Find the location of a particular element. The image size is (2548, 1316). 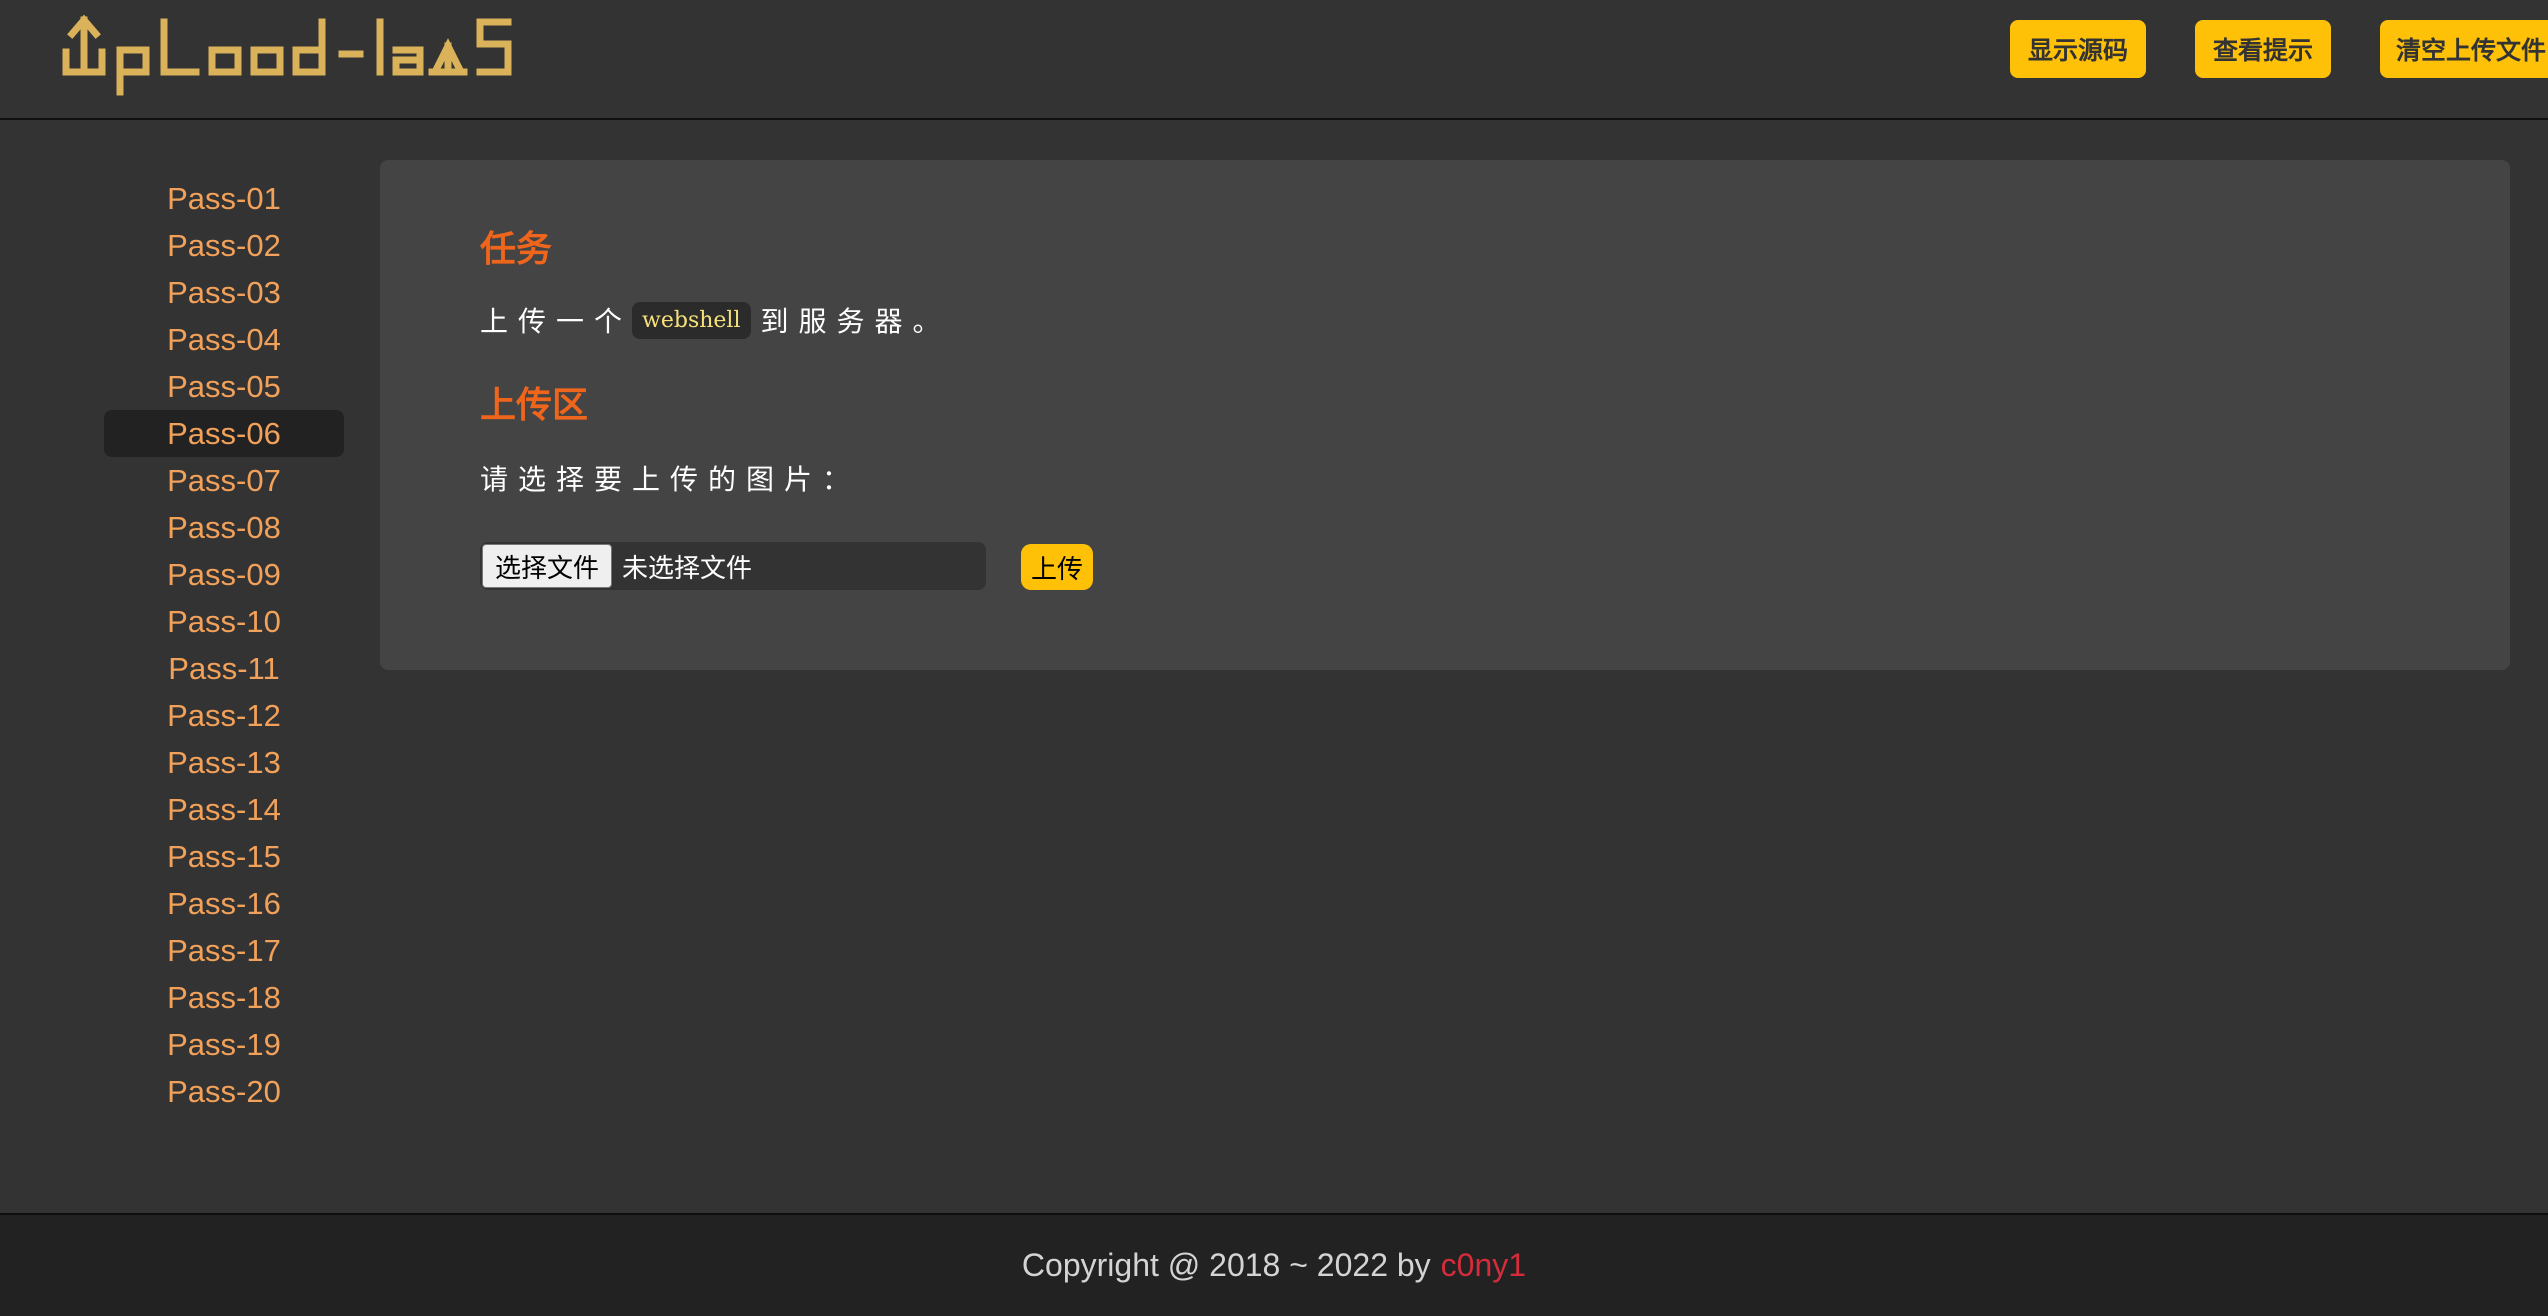

logo is located at coordinates (290, 55).